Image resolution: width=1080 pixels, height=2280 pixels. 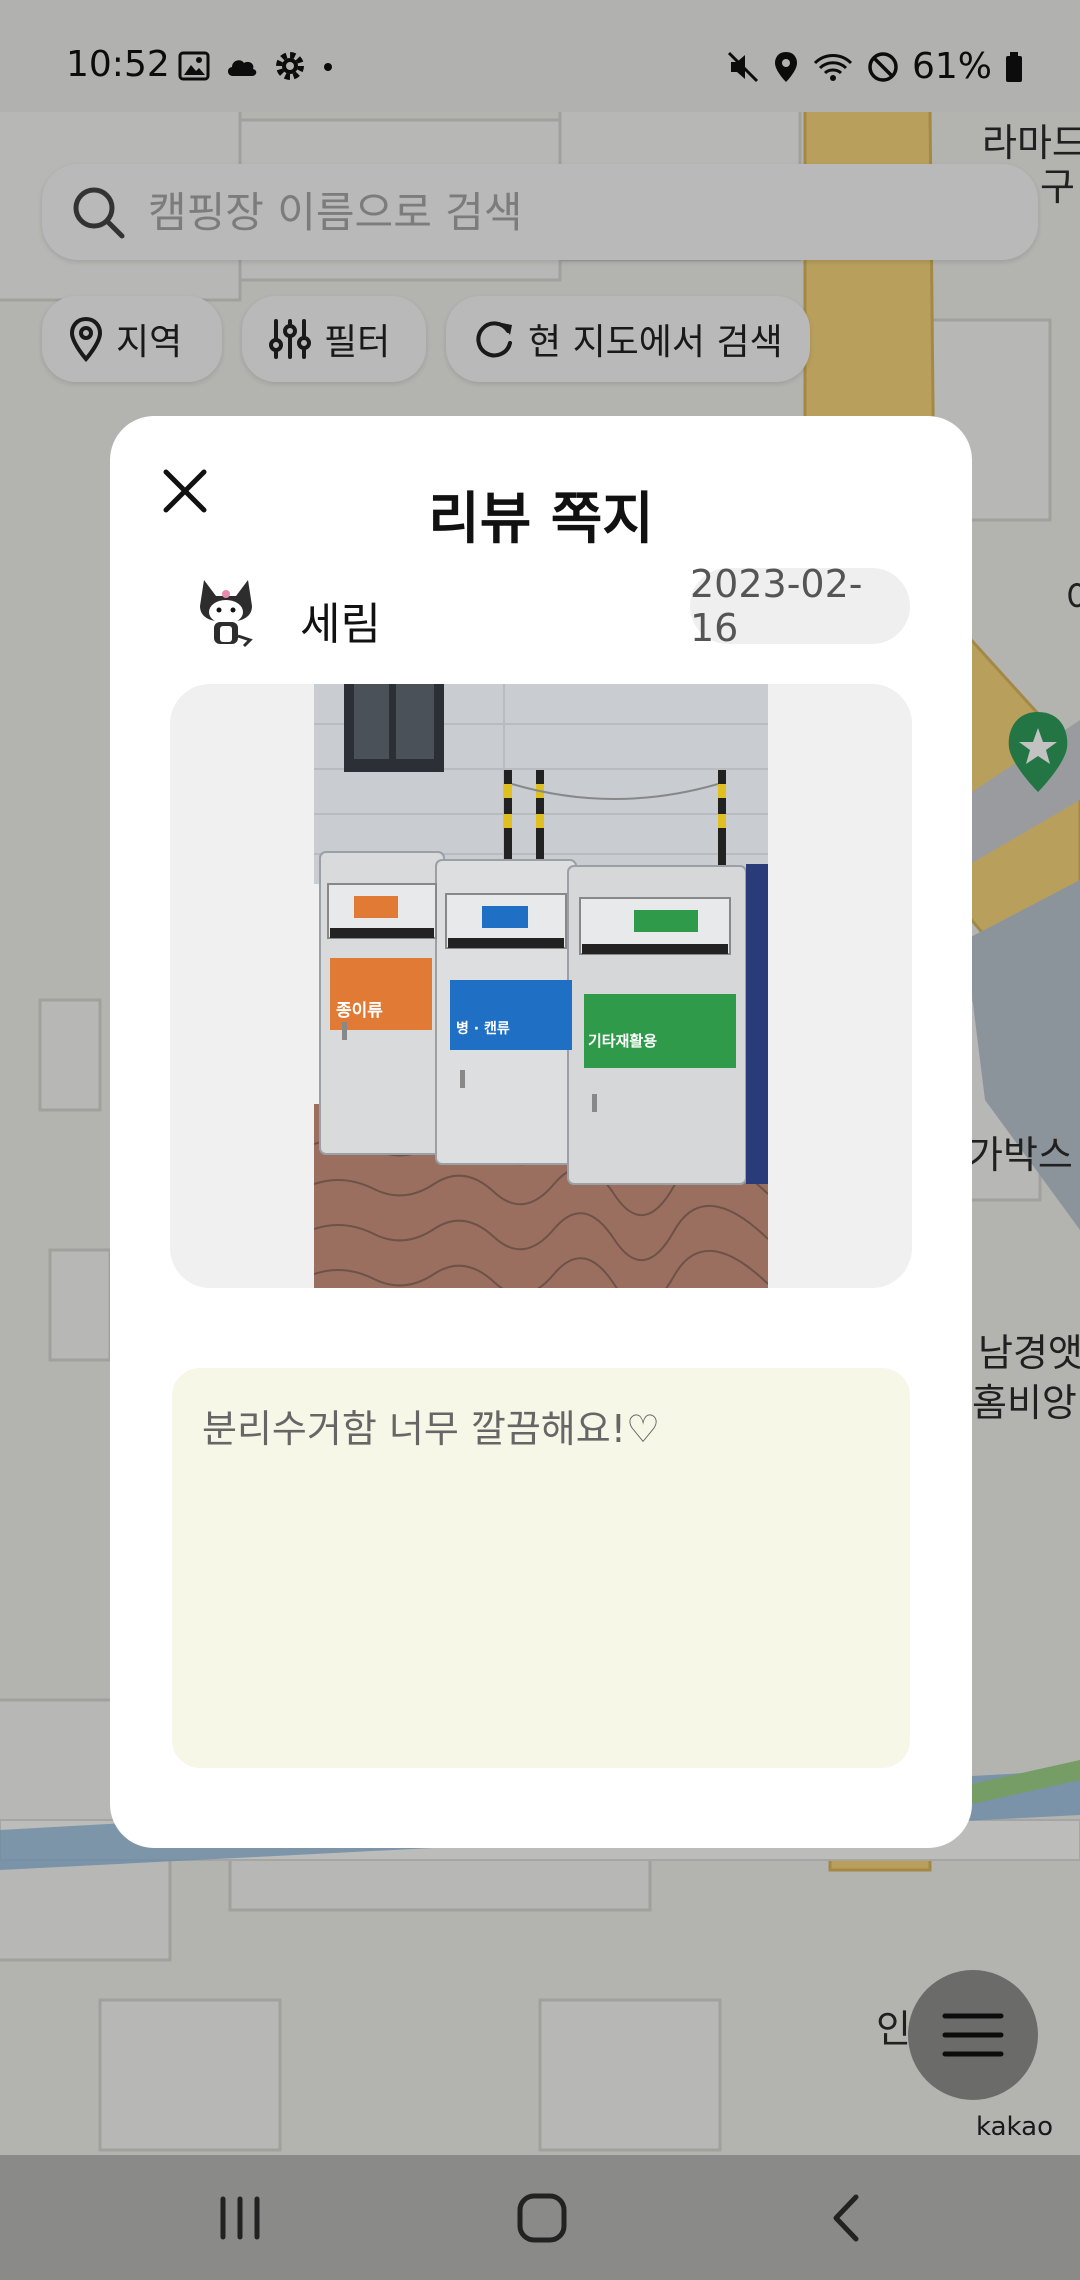 I want to click on home-button, so click(x=542, y=2218).